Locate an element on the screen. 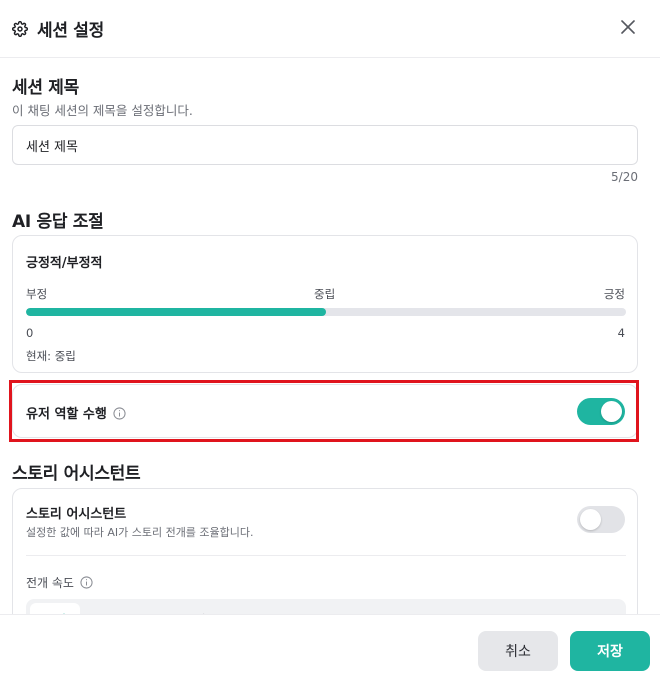 The image size is (660, 680). pace-row: 전개 속도 is located at coordinates (59, 582).